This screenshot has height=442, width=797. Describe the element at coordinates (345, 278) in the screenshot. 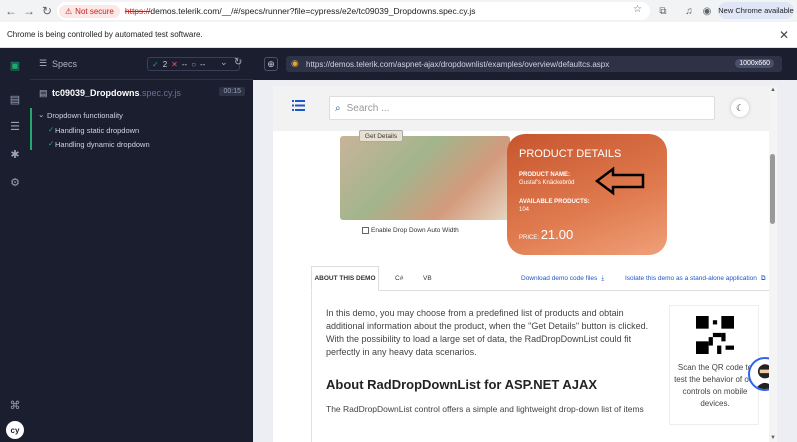

I see `tab-about-demo: ABOUT THIS DEMO` at that location.